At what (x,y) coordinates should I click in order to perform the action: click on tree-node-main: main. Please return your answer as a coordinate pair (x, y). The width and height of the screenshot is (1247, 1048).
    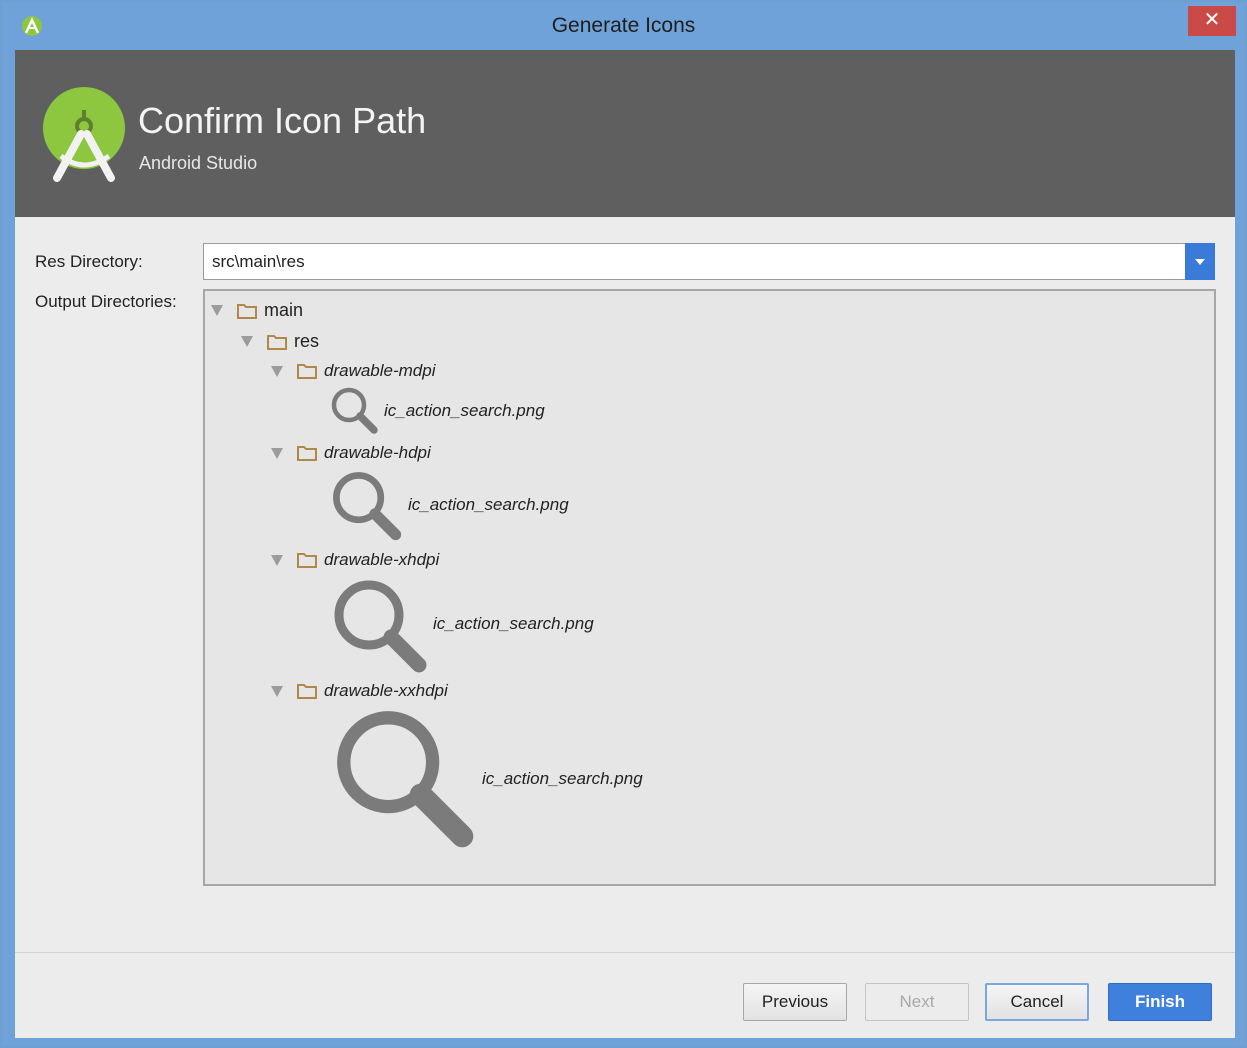
    Looking at the image, I should click on (257, 310).